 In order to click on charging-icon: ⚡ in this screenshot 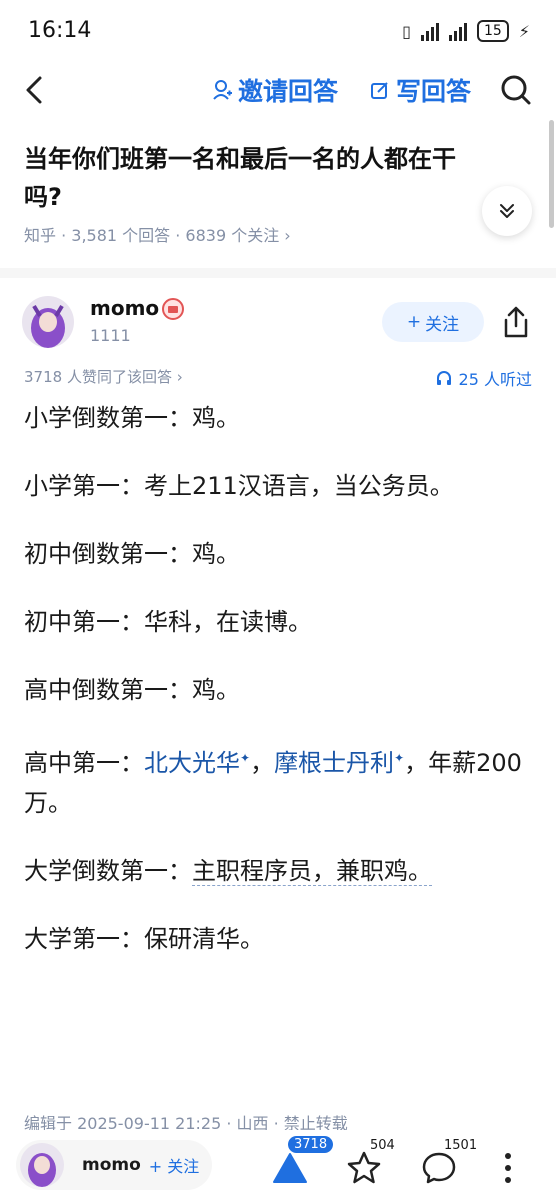, I will do `click(524, 31)`.